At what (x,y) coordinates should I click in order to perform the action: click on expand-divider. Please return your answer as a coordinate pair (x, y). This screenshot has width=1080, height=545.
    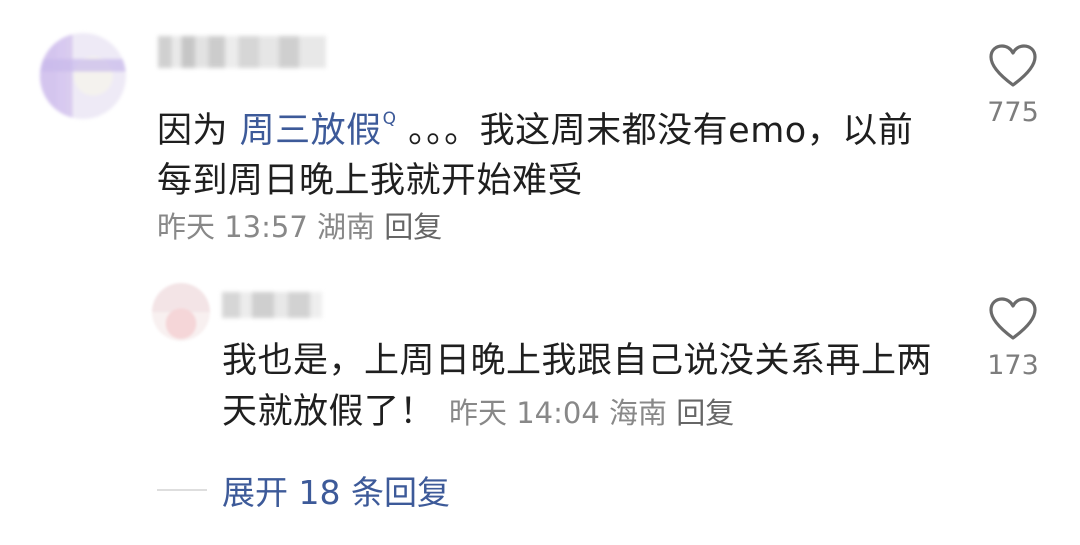
    Looking at the image, I should click on (182, 490).